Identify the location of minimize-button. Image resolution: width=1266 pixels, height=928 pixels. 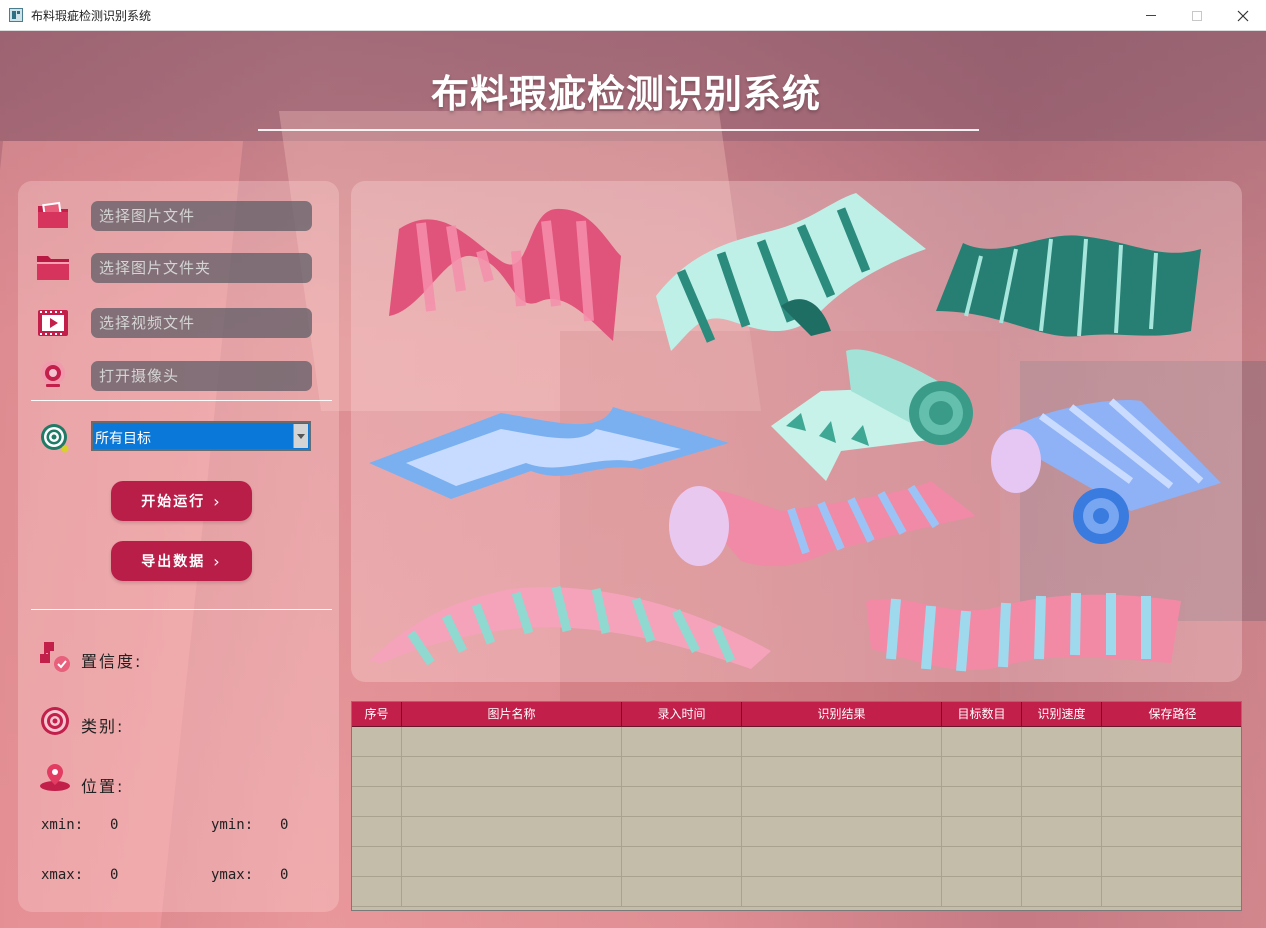
(1151, 15).